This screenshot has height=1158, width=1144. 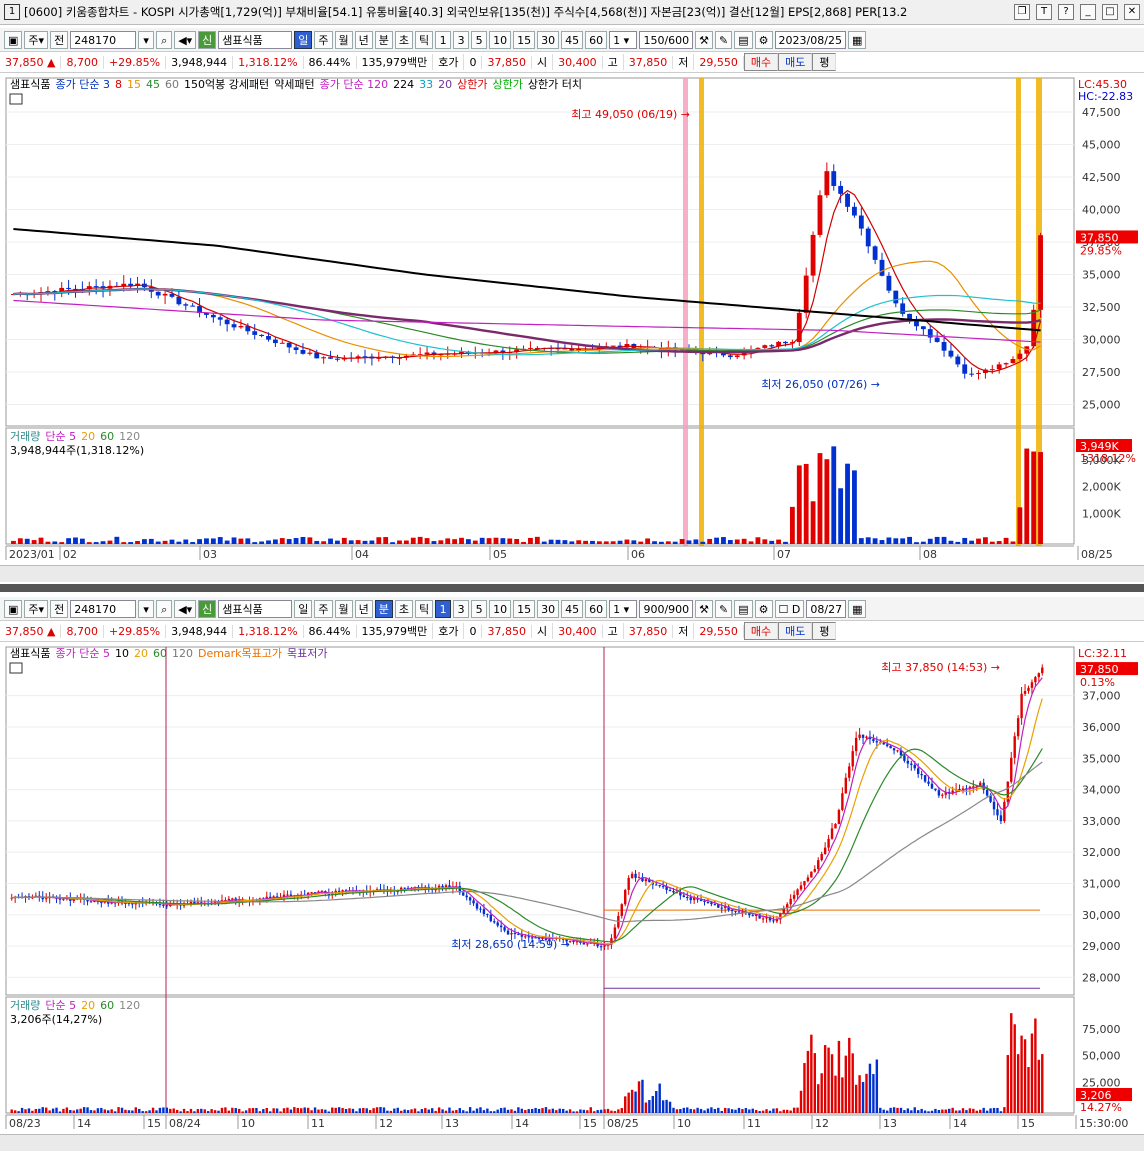 I want to click on top-interval-45: 45, so click(x=572, y=39).